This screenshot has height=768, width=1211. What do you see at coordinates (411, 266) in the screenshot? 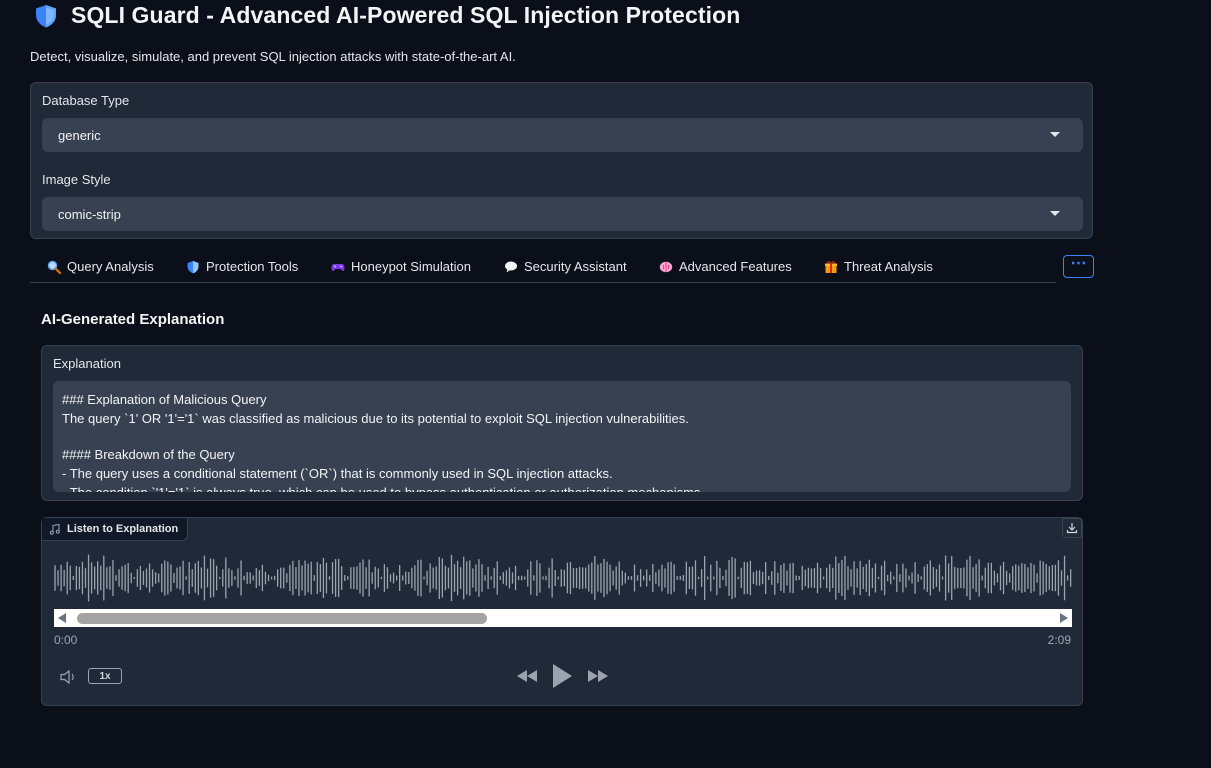
I see `tab-label: Honeypot Simulation` at bounding box center [411, 266].